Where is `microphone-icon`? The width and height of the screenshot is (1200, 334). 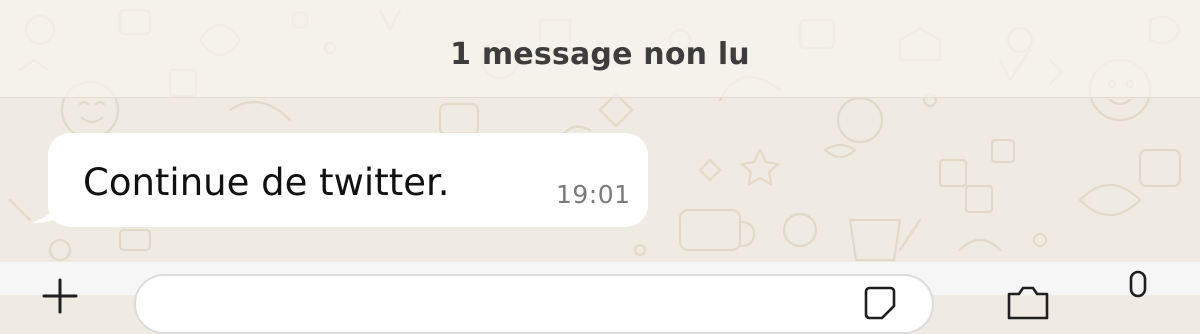
microphone-icon is located at coordinates (1138, 290).